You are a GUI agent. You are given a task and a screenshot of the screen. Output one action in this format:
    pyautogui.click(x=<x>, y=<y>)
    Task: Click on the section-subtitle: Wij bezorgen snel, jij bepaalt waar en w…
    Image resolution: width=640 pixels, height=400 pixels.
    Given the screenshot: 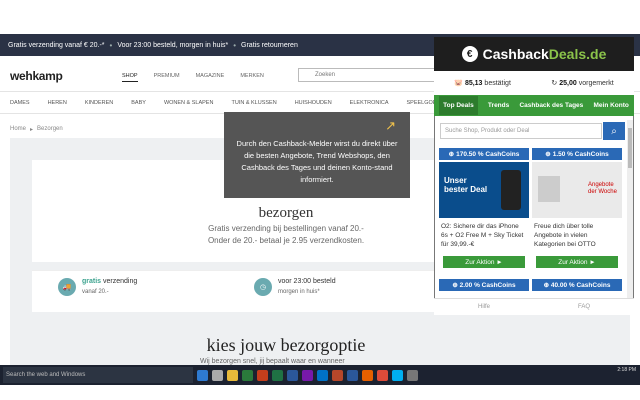 What is the action you would take?
    pyautogui.click(x=272, y=361)
    